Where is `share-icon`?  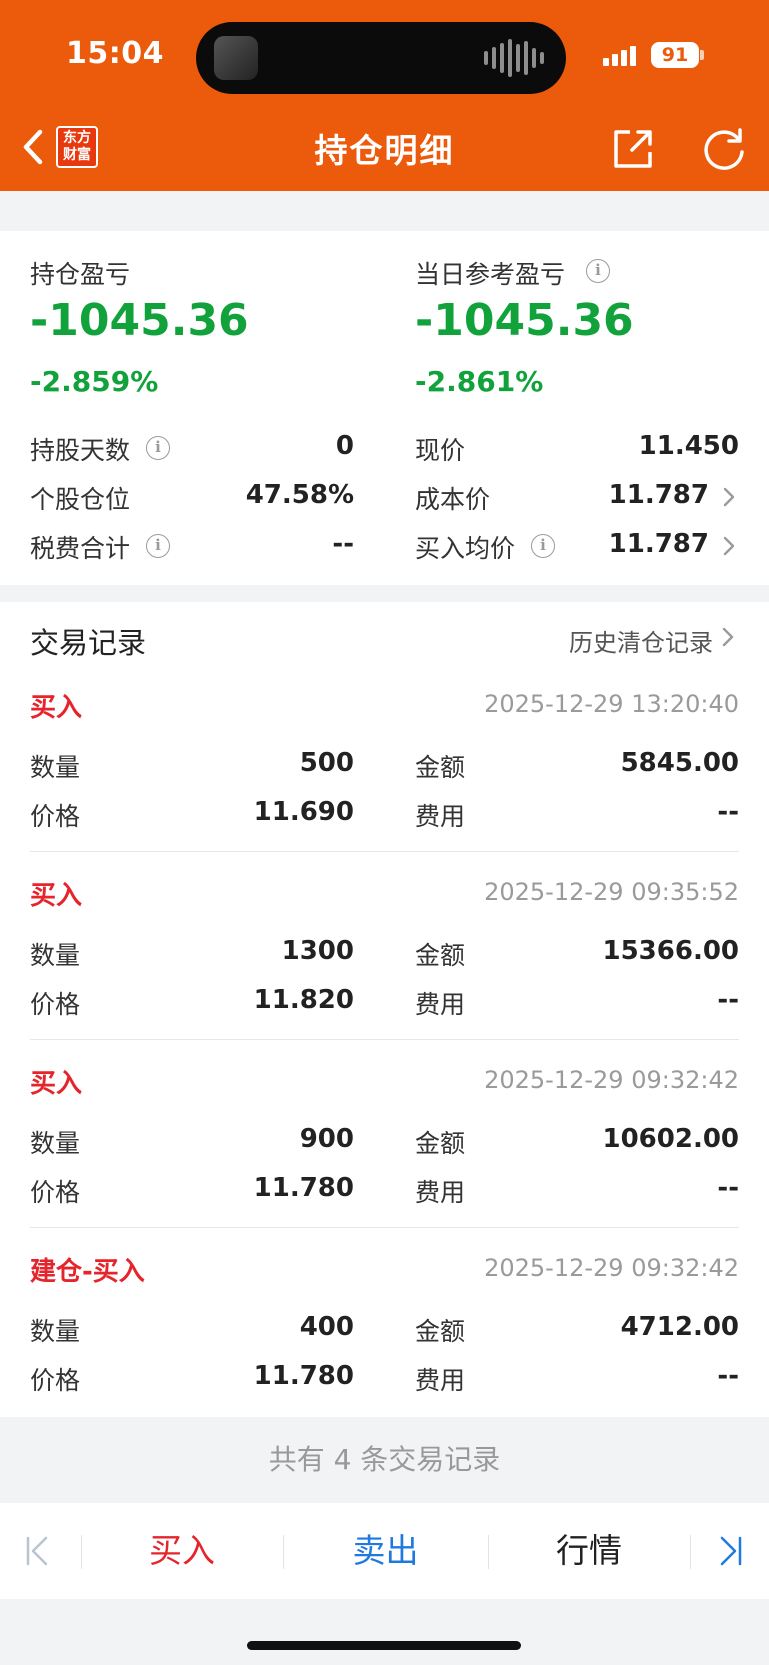
share-icon is located at coordinates (633, 149).